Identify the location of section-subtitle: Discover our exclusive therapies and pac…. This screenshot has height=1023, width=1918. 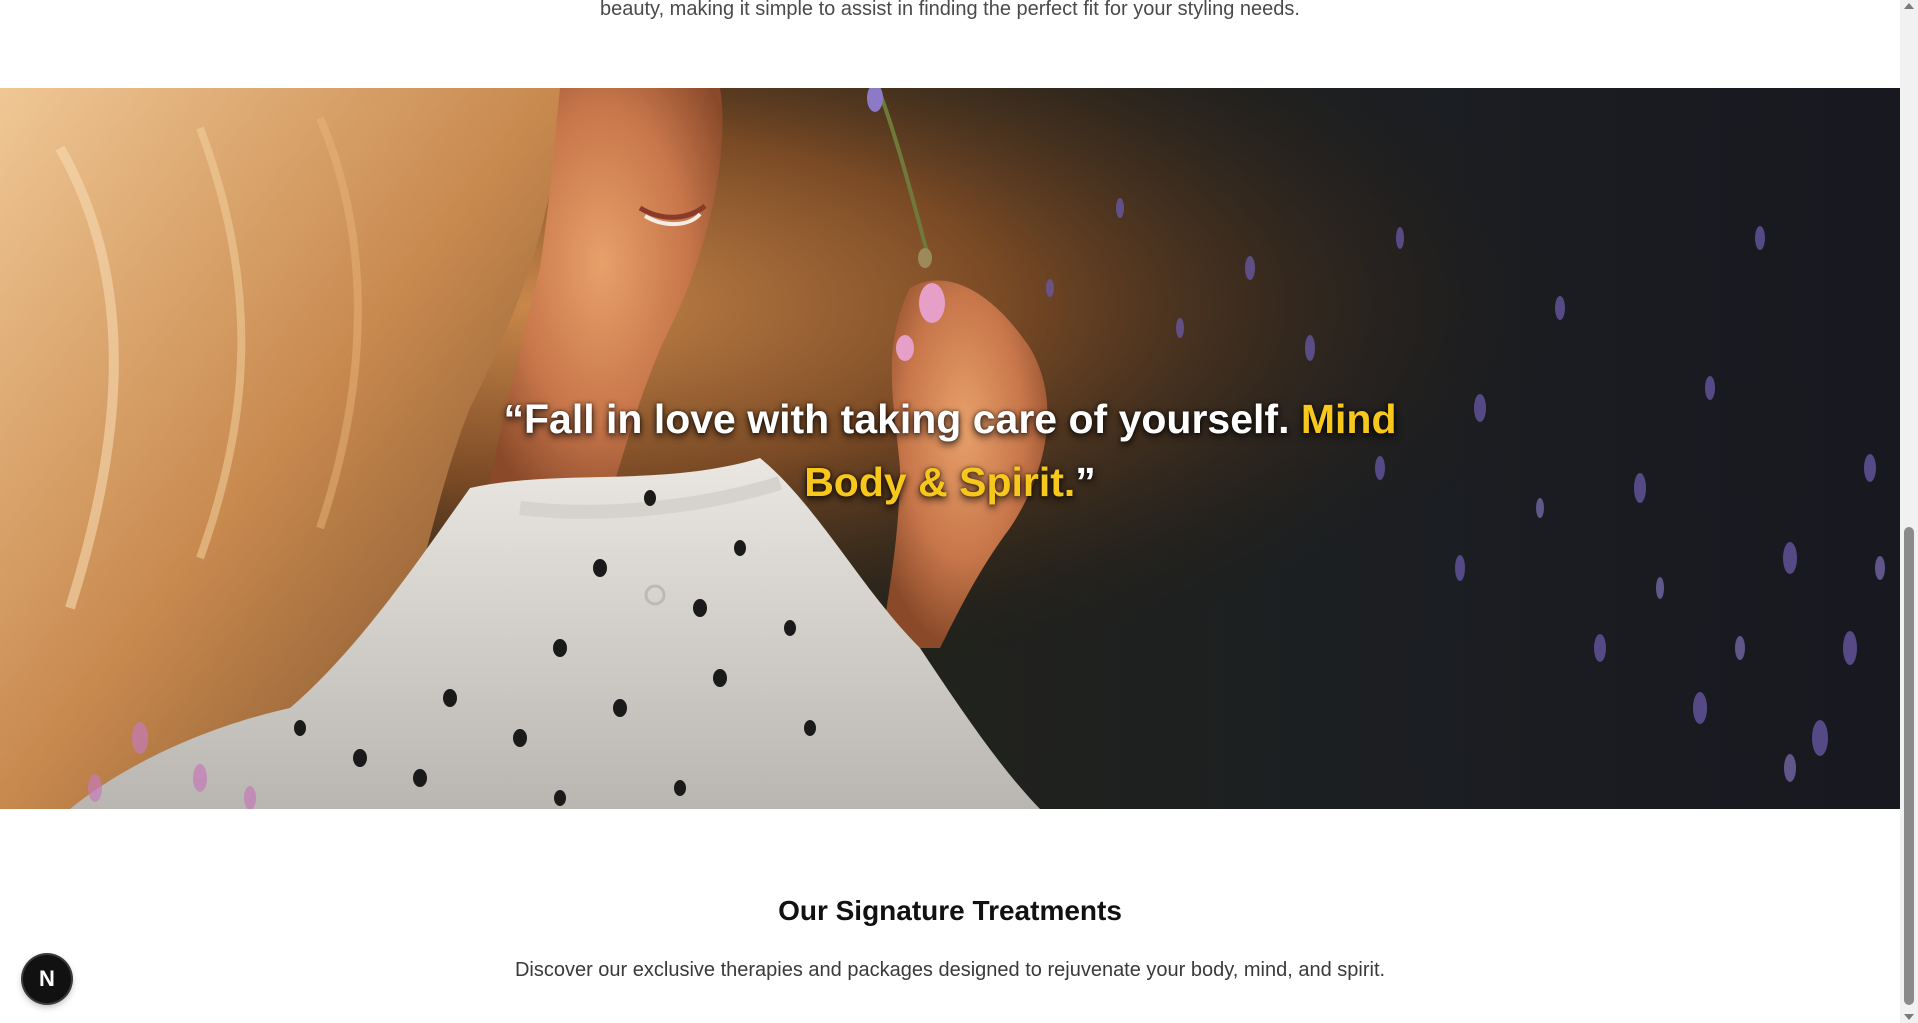
(950, 970).